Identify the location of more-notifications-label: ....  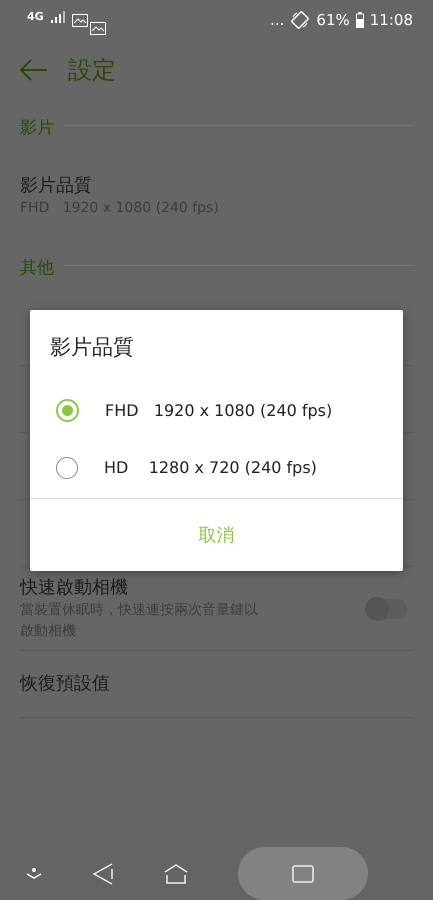
(277, 20).